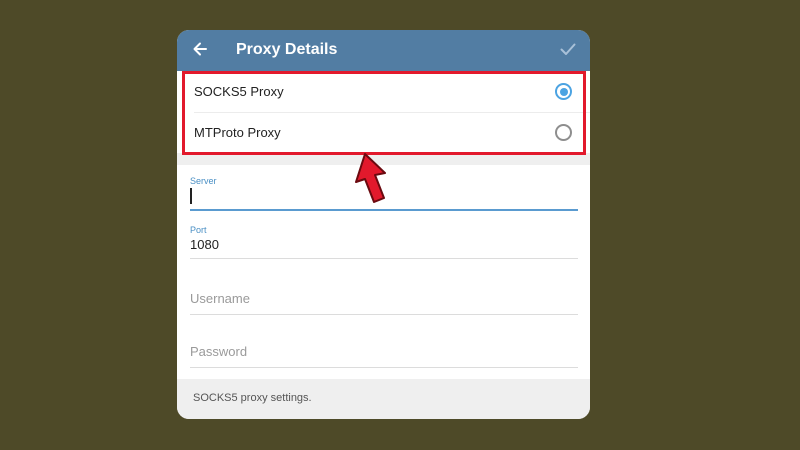 The height and width of the screenshot is (450, 800). What do you see at coordinates (384, 299) in the screenshot?
I see `username-input: Username` at bounding box center [384, 299].